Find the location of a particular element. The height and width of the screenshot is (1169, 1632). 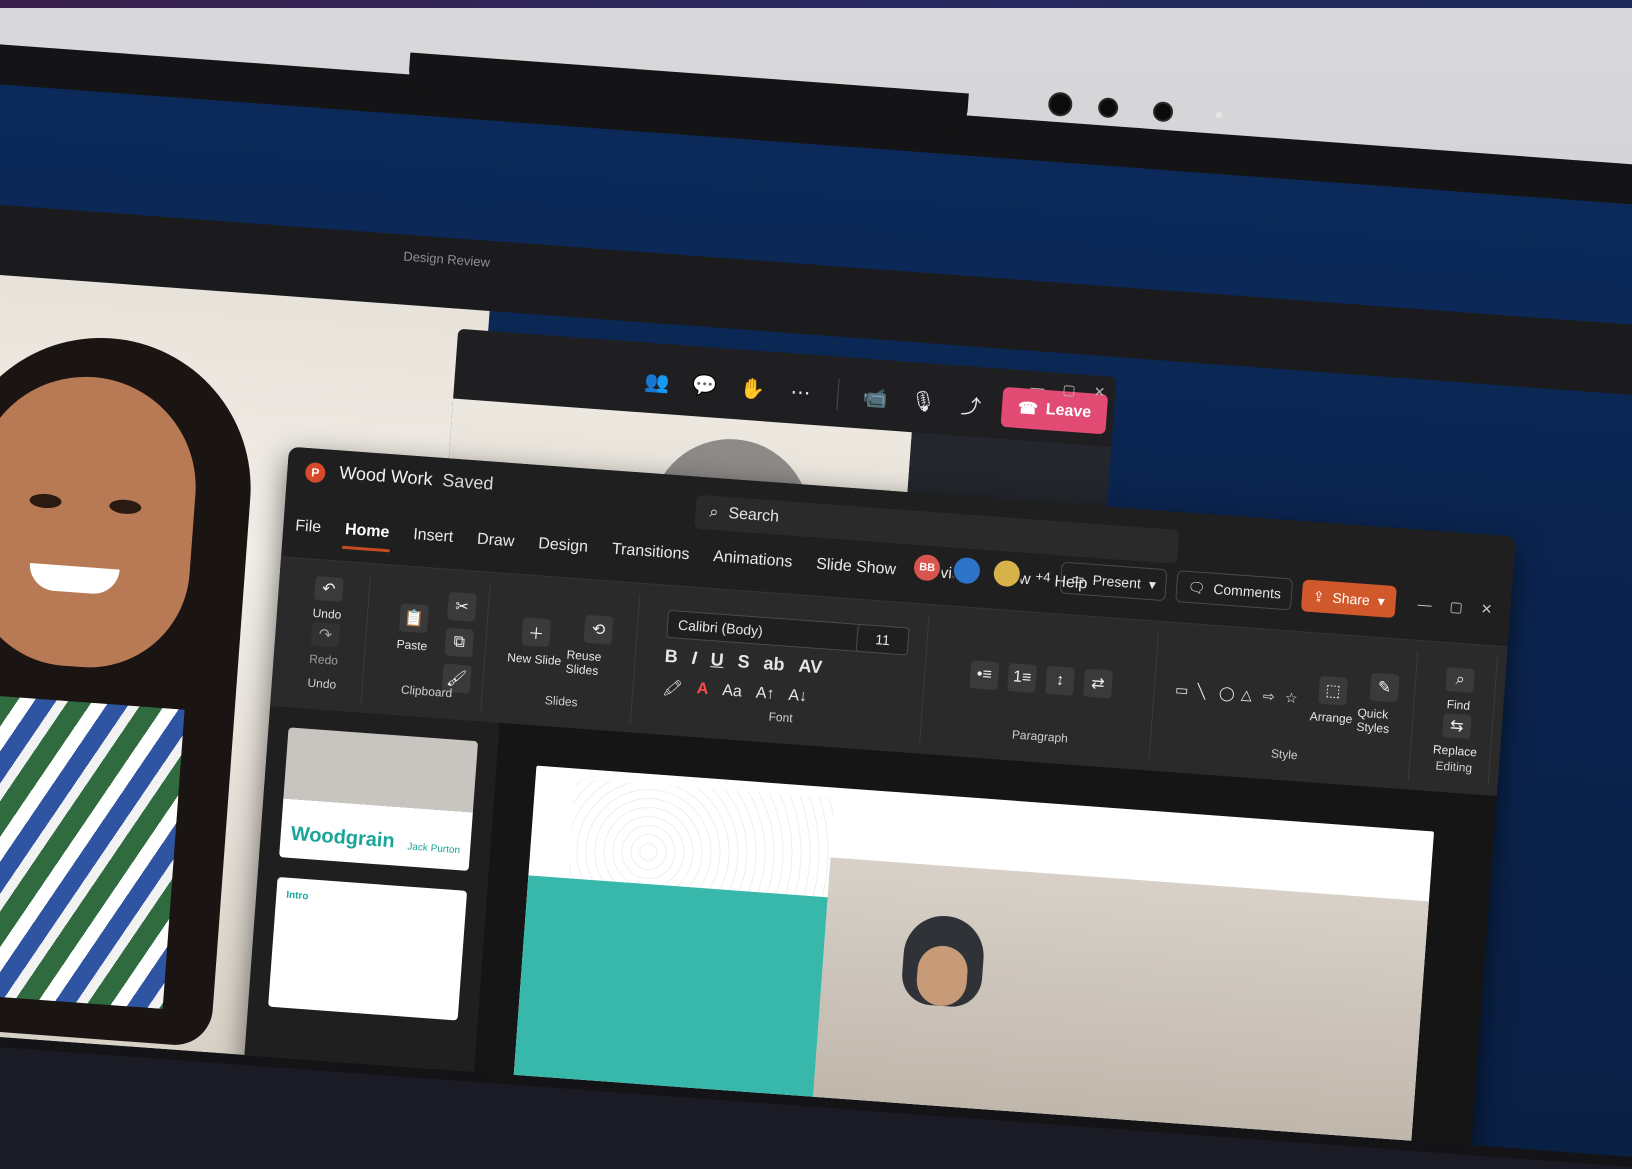

arrange-icon: ⬚ is located at coordinates (1333, 690).